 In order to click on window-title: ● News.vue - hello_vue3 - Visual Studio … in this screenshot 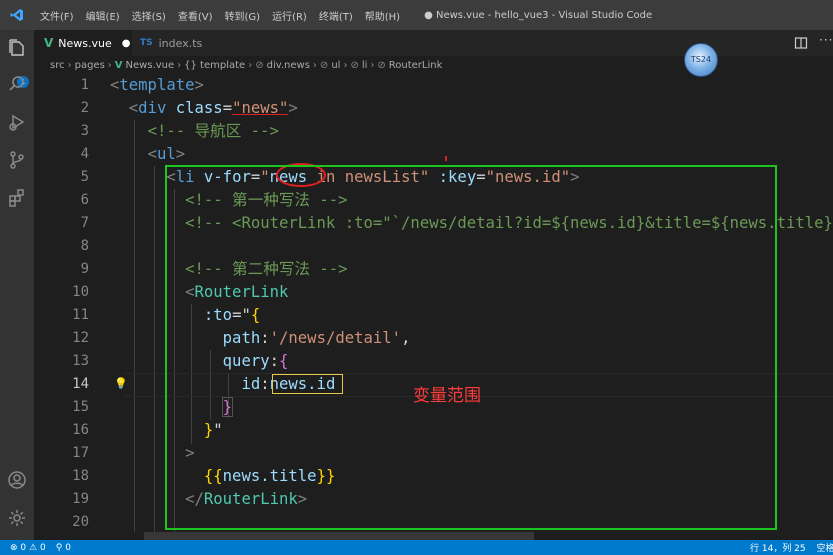, I will do `click(538, 15)`.